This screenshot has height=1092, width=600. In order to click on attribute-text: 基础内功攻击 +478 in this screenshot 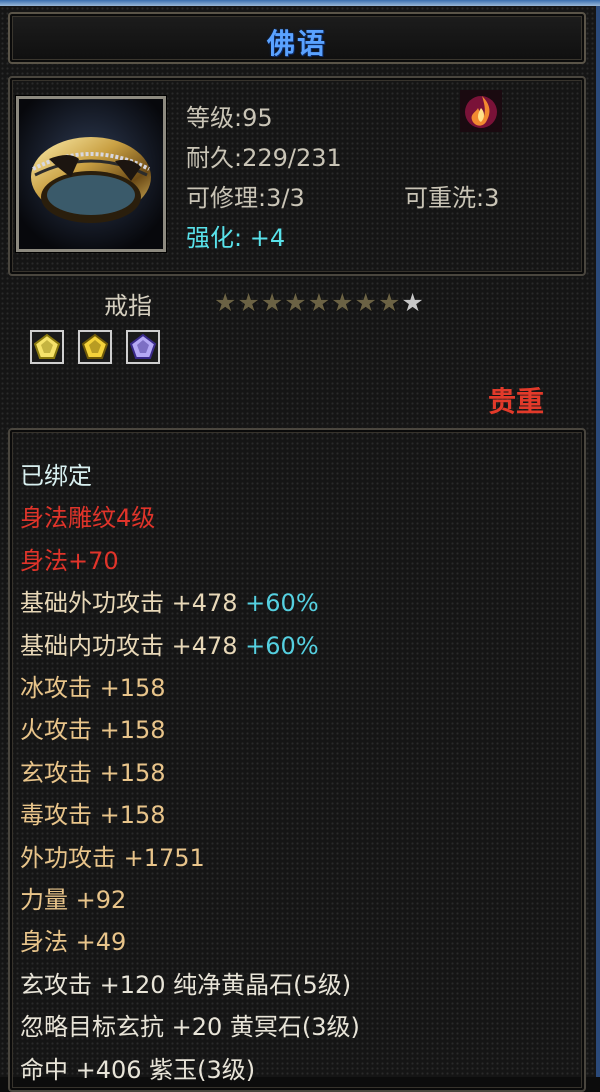, I will do `click(129, 646)`.